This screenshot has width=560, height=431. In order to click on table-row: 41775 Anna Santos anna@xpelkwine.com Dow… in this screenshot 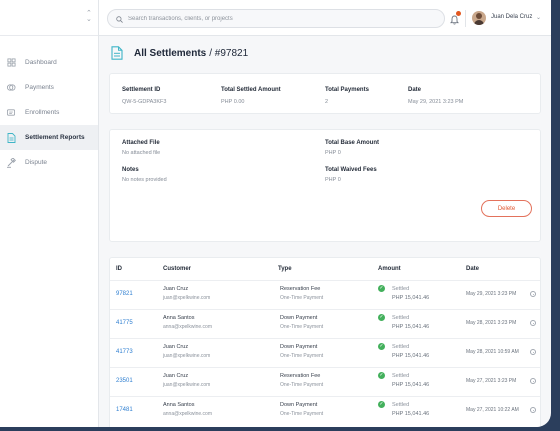, I will do `click(325, 324)`.